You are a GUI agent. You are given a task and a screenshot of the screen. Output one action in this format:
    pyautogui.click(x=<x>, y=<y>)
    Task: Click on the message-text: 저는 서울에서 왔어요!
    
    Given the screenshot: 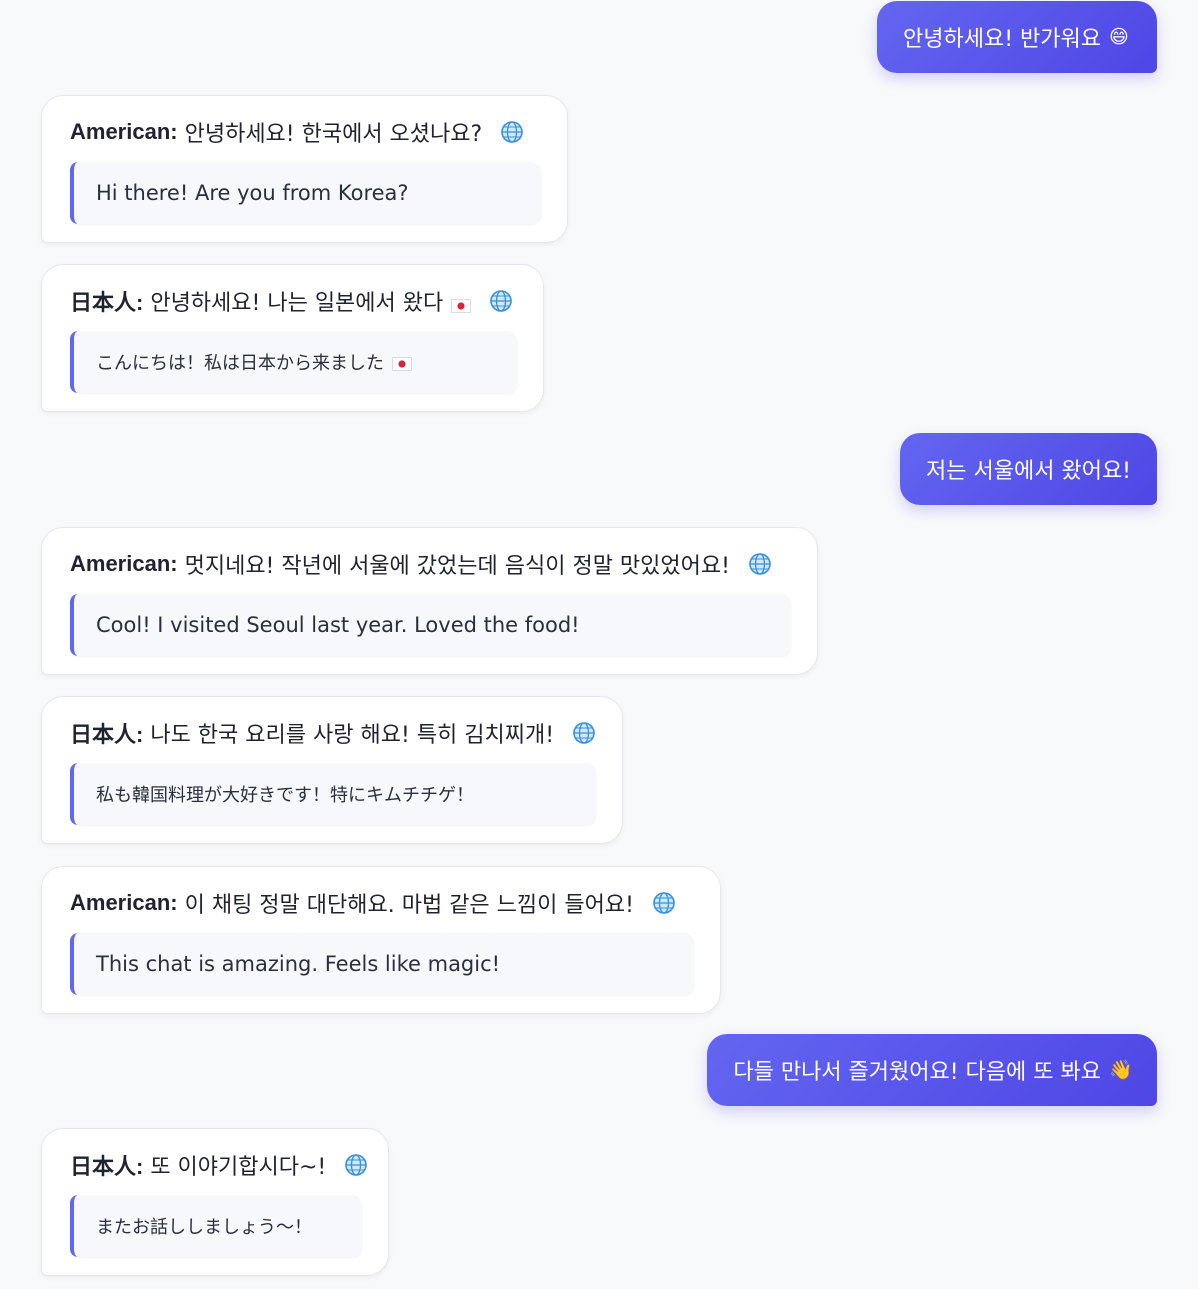 What is the action you would take?
    pyautogui.click(x=1028, y=471)
    